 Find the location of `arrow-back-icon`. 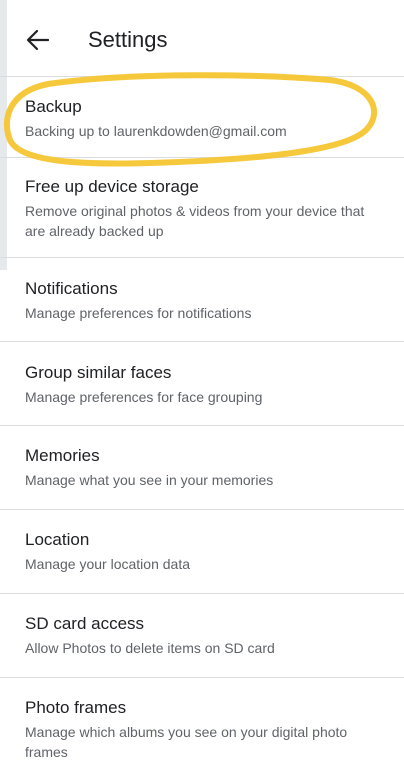

arrow-back-icon is located at coordinates (38, 40).